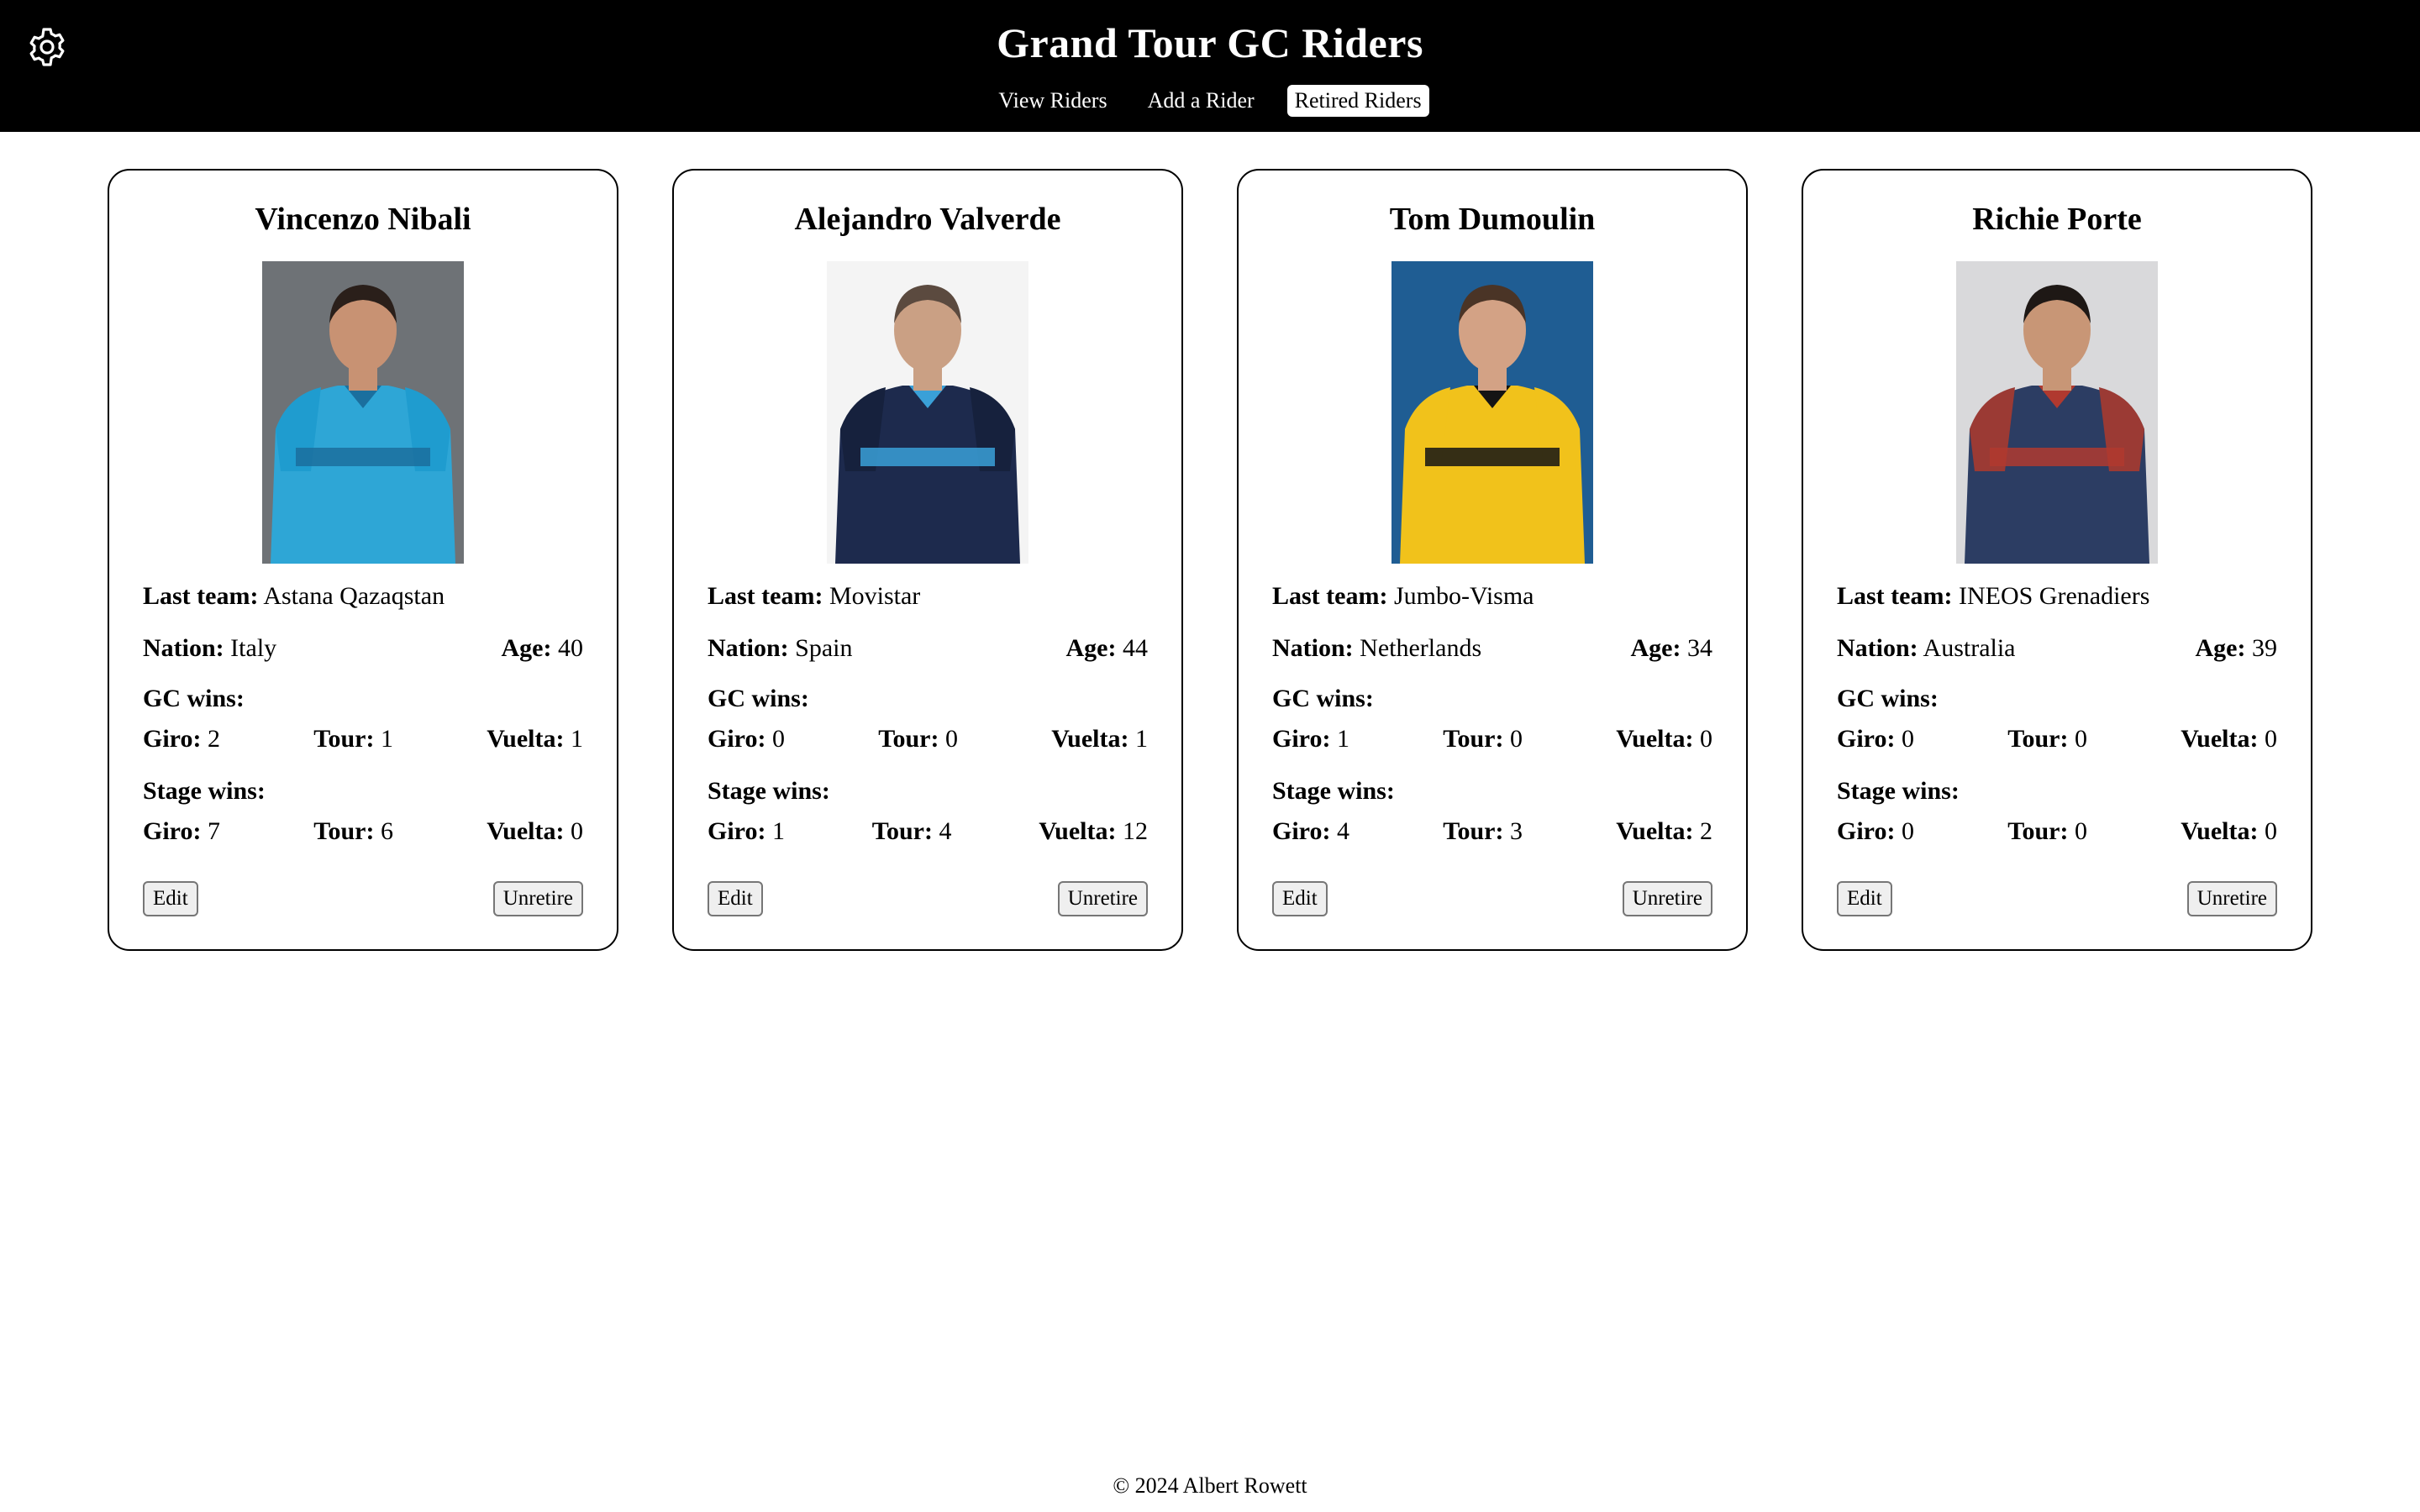 Image resolution: width=2420 pixels, height=1512 pixels. Describe the element at coordinates (1052, 101) in the screenshot. I see `nav-view-riders: View Riders` at that location.